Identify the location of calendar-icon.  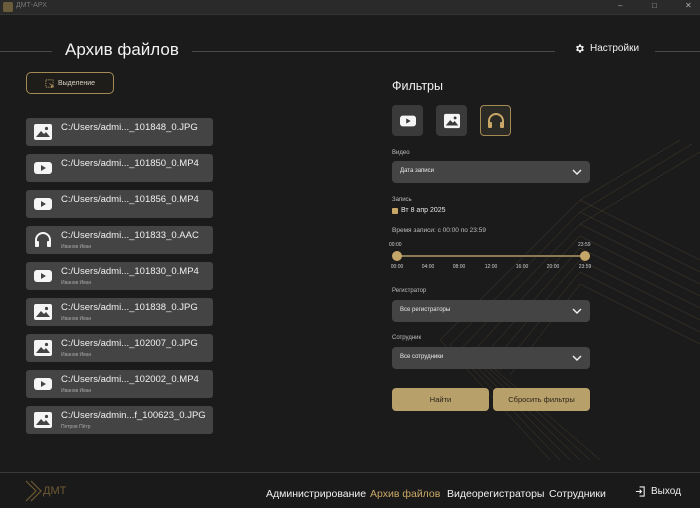
(395, 210).